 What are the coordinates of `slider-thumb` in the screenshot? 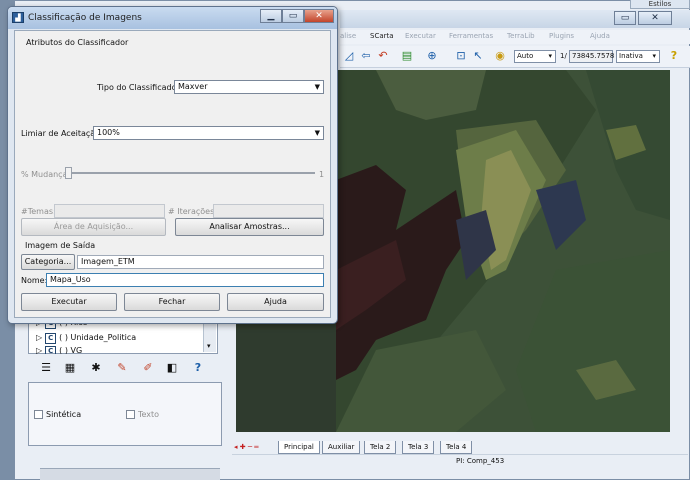 It's located at (68, 173).